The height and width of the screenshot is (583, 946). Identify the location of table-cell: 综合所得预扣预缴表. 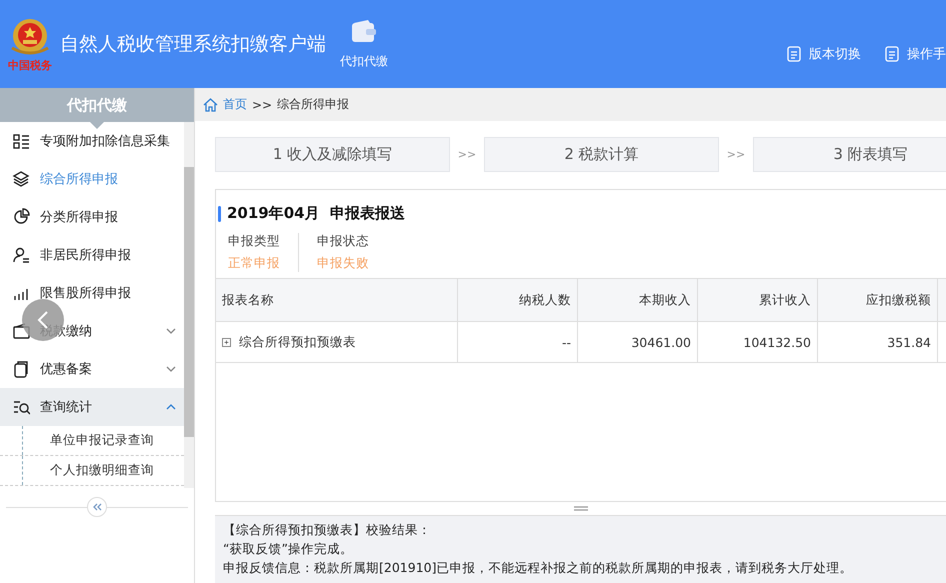
(297, 342).